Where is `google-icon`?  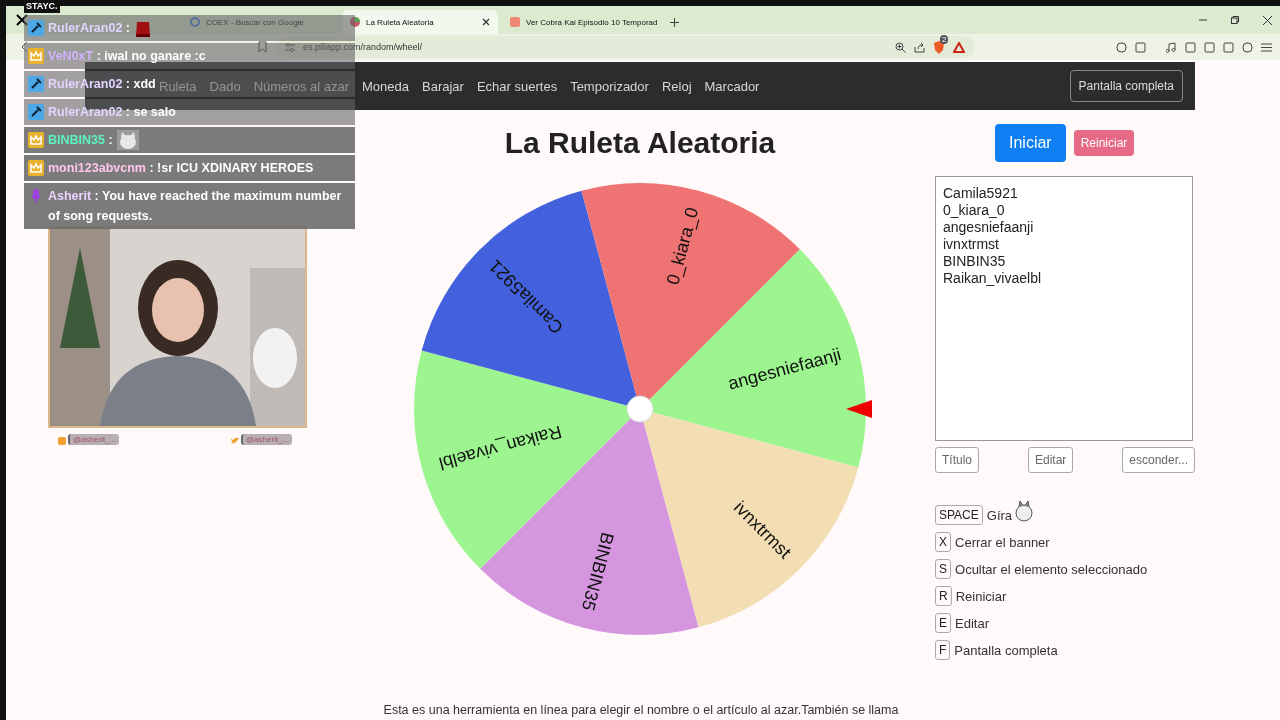 google-icon is located at coordinates (195, 22).